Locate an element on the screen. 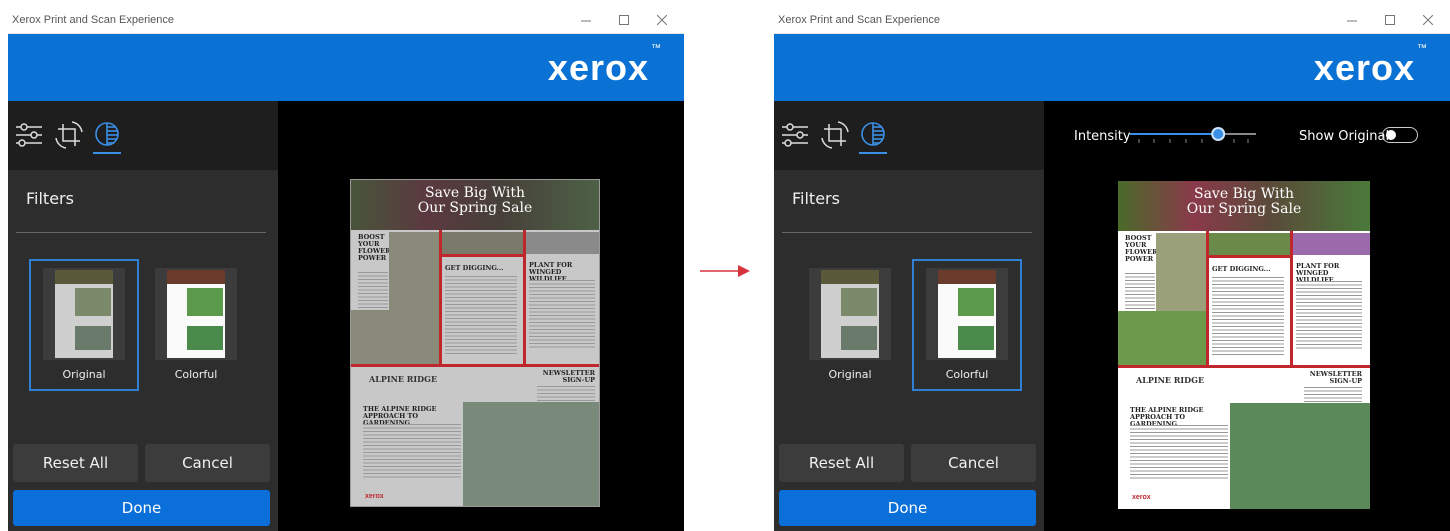  intensity-slider is located at coordinates (1193, 136).